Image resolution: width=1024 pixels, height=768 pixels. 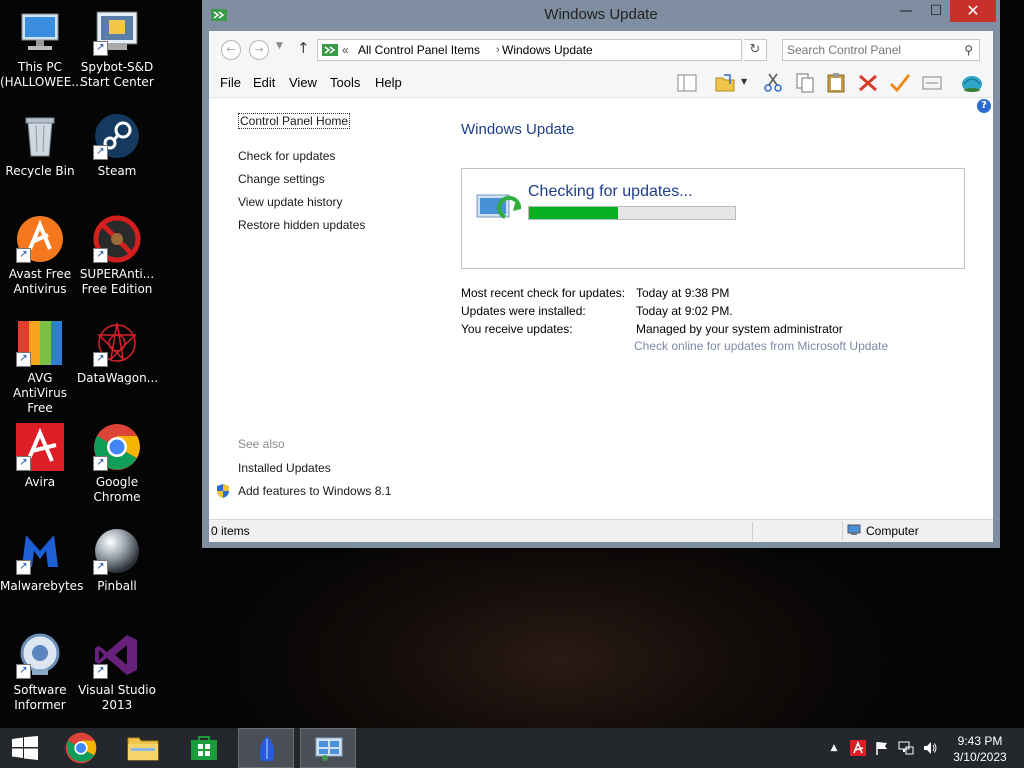 I want to click on network-icon, so click(x=906, y=748).